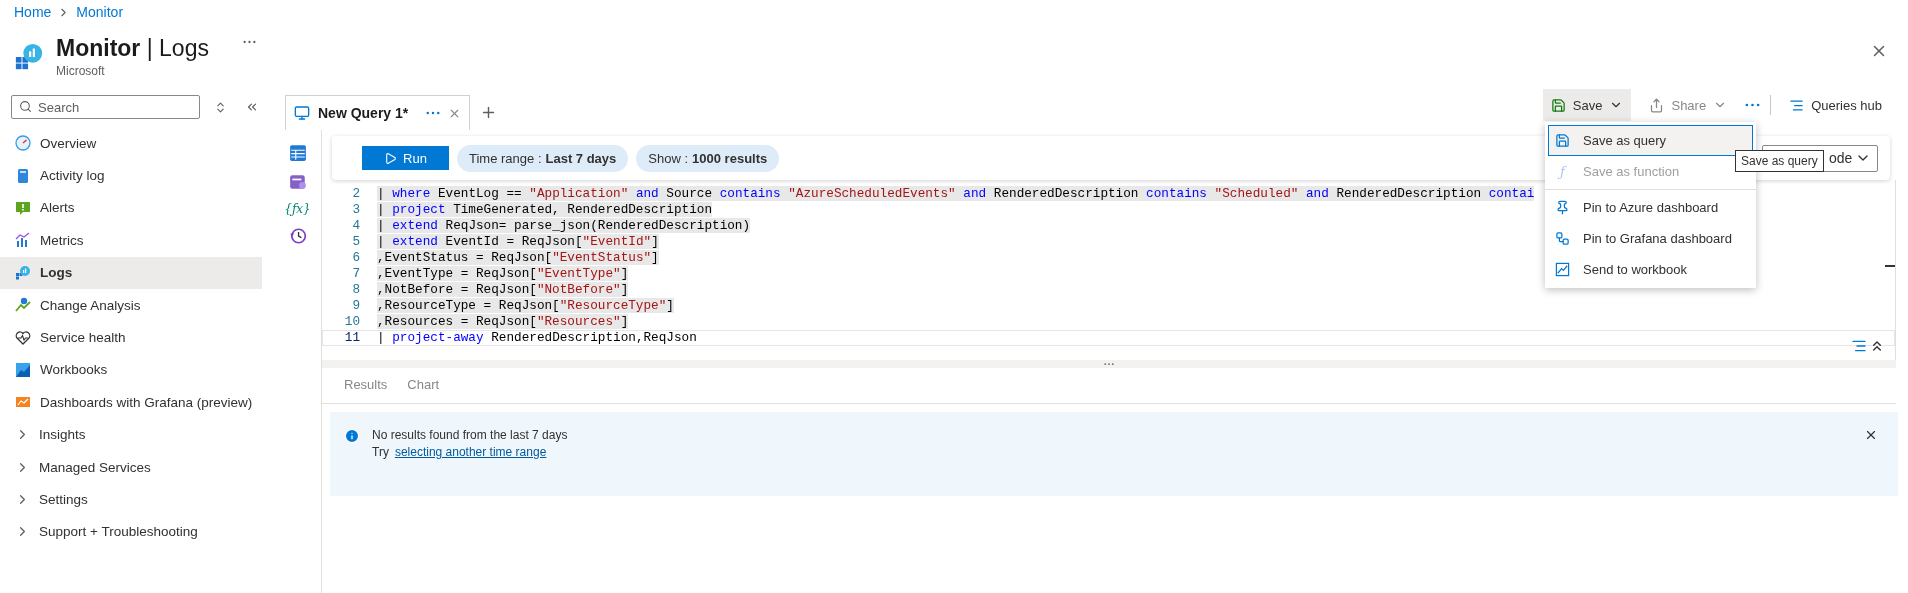  Describe the element at coordinates (1779, 161) in the screenshot. I see `tooltip: Save as query` at that location.